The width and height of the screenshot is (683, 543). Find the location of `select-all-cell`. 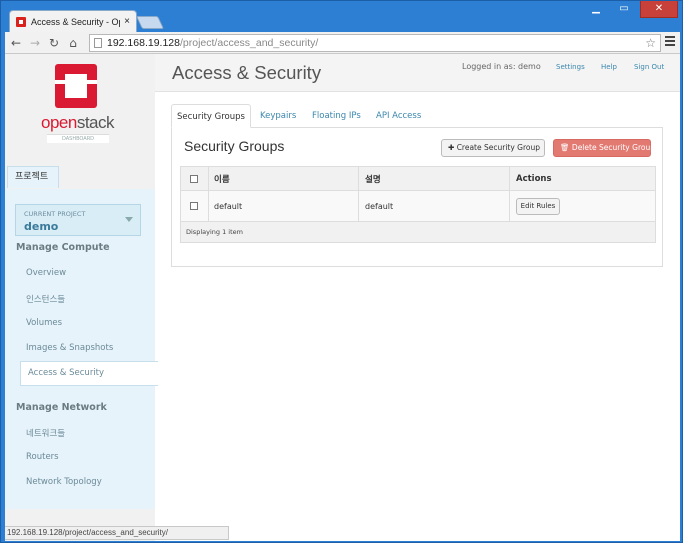

select-all-cell is located at coordinates (198, 178).